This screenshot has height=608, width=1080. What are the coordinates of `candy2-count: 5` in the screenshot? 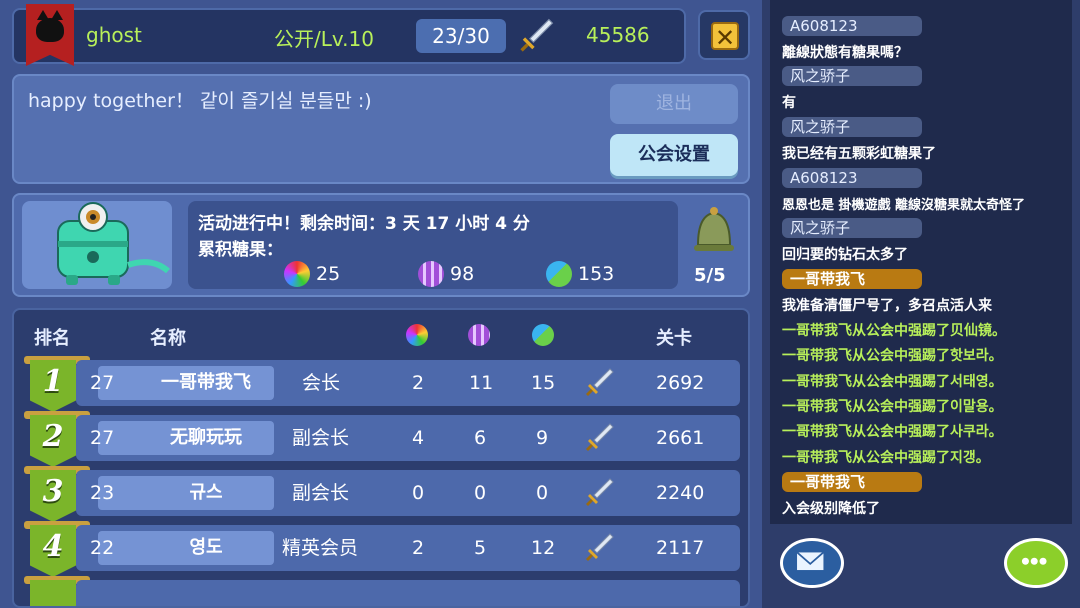 It's located at (480, 548).